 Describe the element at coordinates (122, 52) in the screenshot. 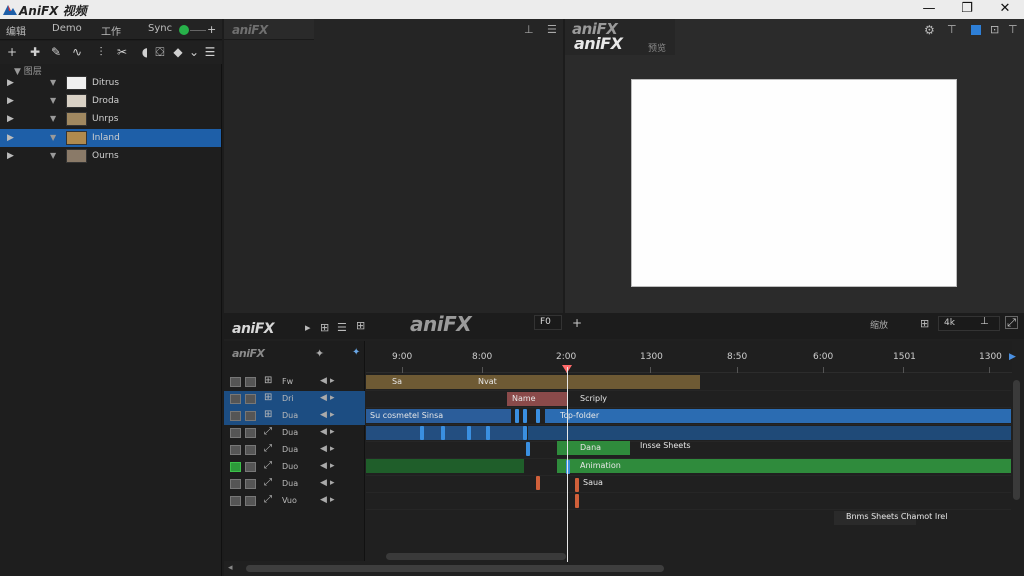

I see `cut-icon: ✂` at that location.